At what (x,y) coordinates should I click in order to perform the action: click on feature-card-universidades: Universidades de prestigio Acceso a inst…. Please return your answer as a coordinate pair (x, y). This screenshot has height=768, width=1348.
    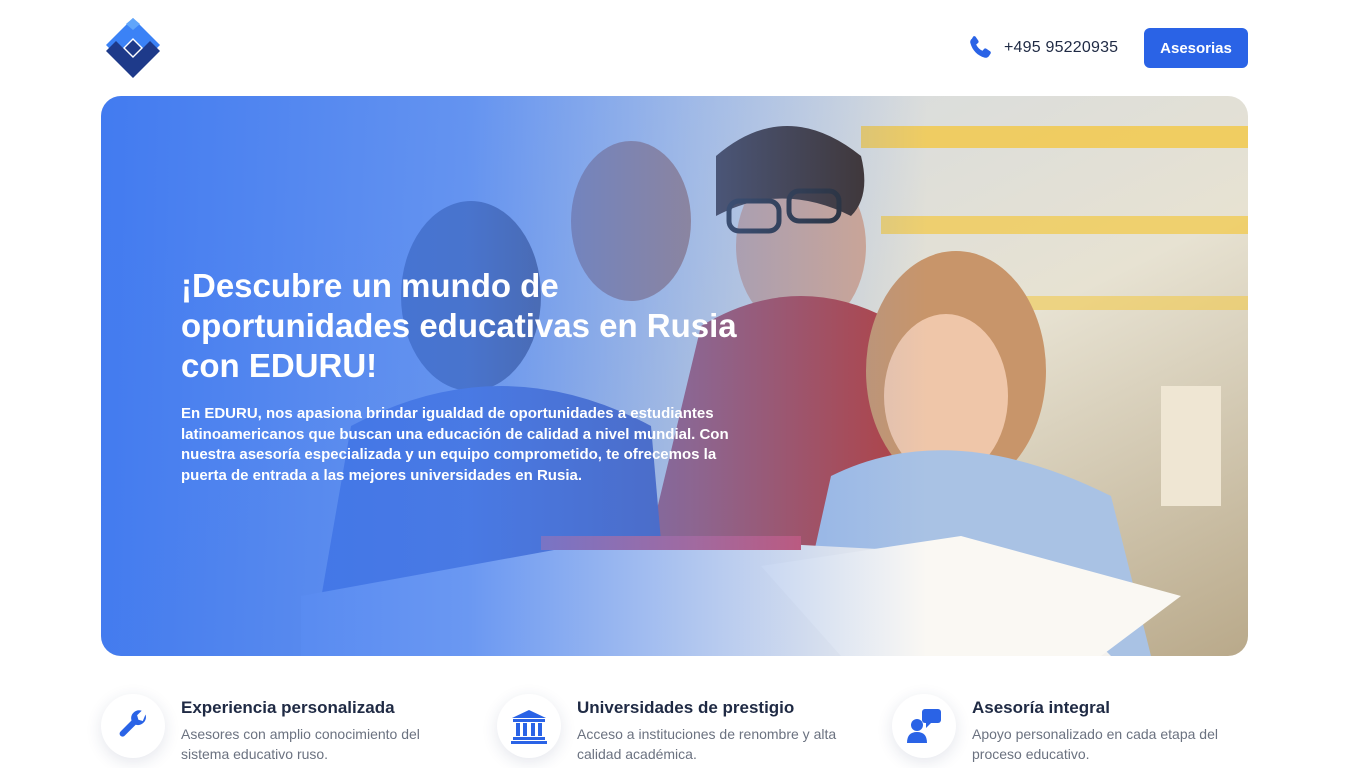
    Looking at the image, I should click on (677, 724).